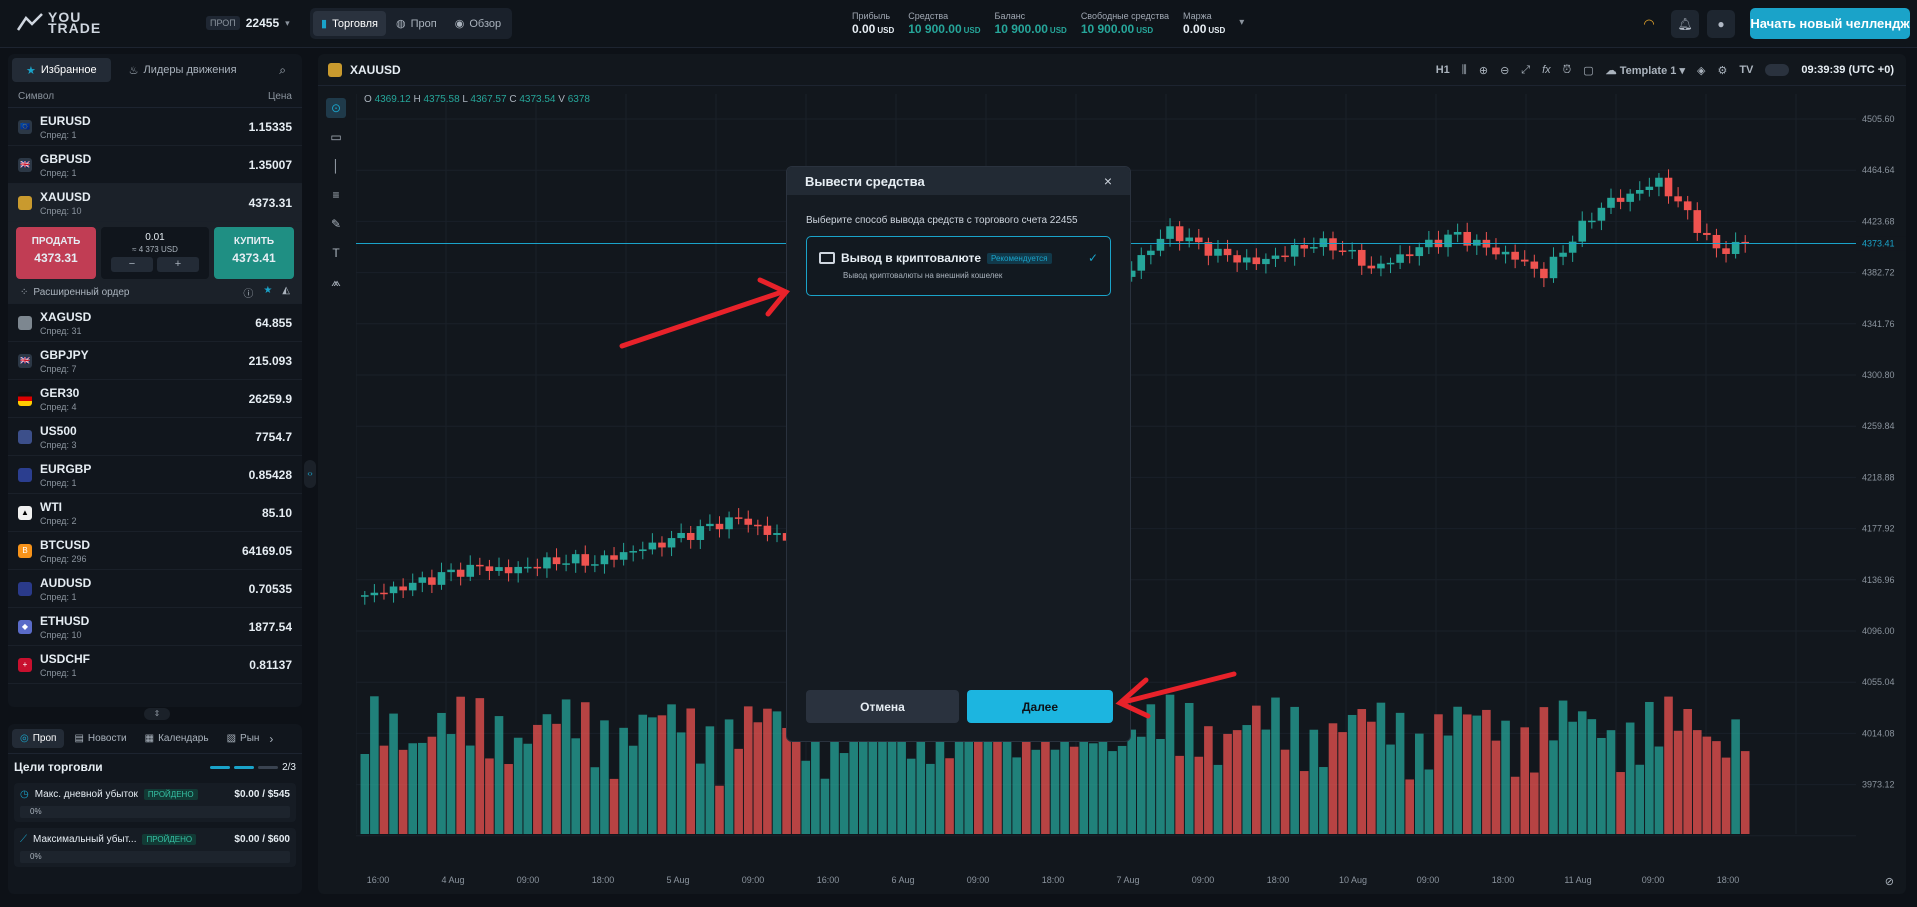 The width and height of the screenshot is (1917, 907). What do you see at coordinates (155, 165) in the screenshot?
I see `list-item: 🇬🇧 GBPUSD Спред: 1 1.35007` at bounding box center [155, 165].